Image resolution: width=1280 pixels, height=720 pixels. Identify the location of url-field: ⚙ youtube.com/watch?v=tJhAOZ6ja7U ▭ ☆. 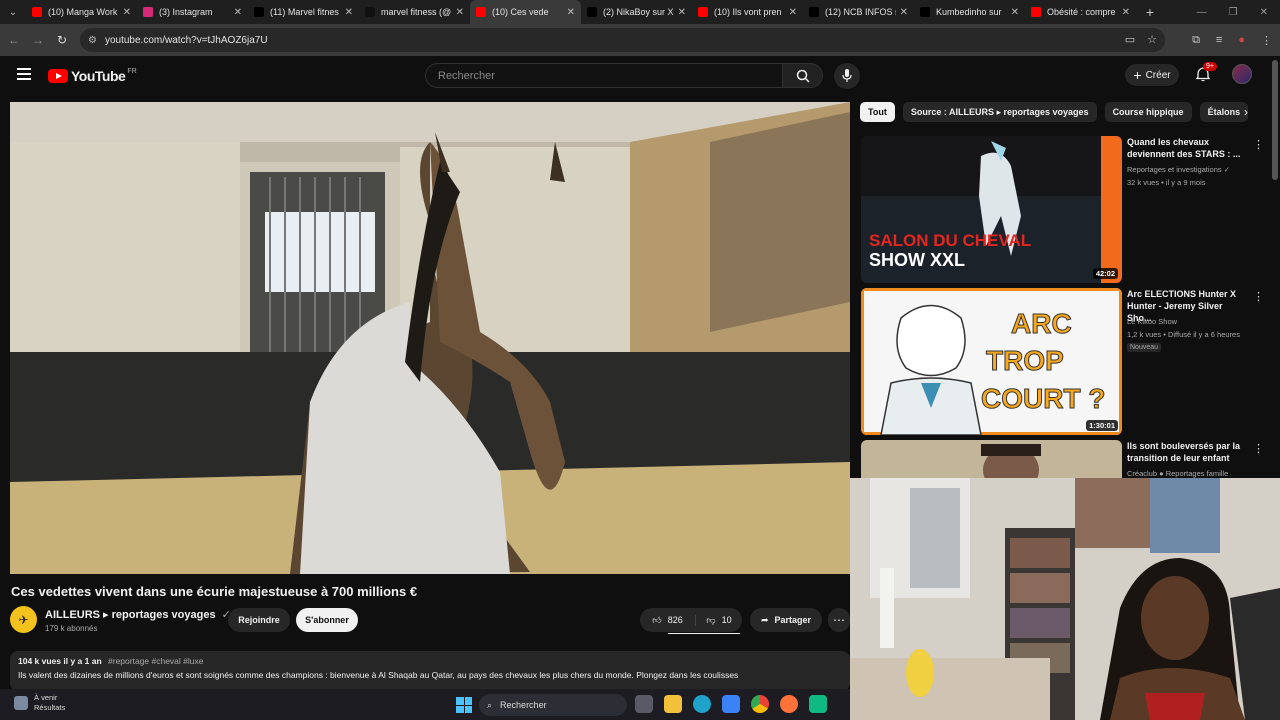
(622, 40).